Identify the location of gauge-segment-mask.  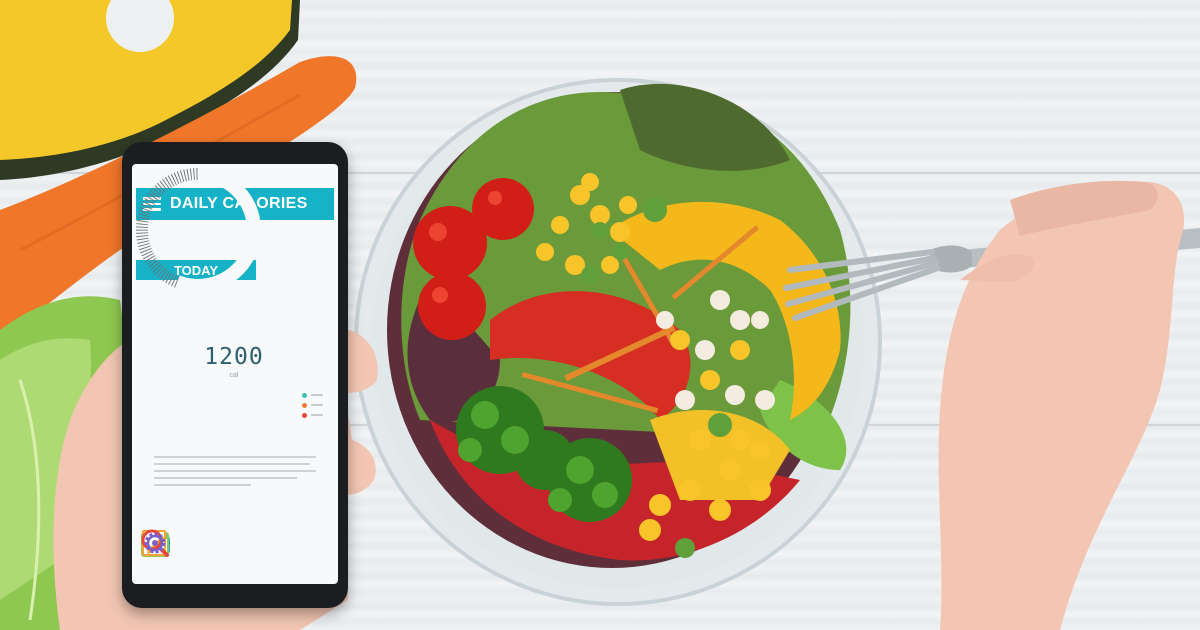
(198, 230).